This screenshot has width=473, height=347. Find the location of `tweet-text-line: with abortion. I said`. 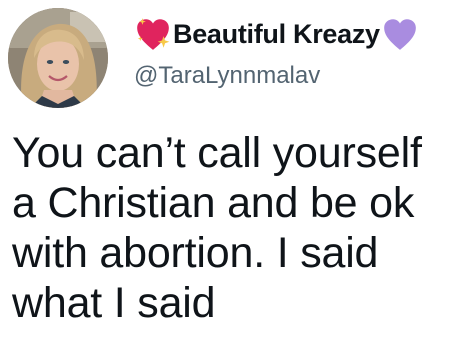

tweet-text-line: with abortion. I said is located at coordinates (195, 253).